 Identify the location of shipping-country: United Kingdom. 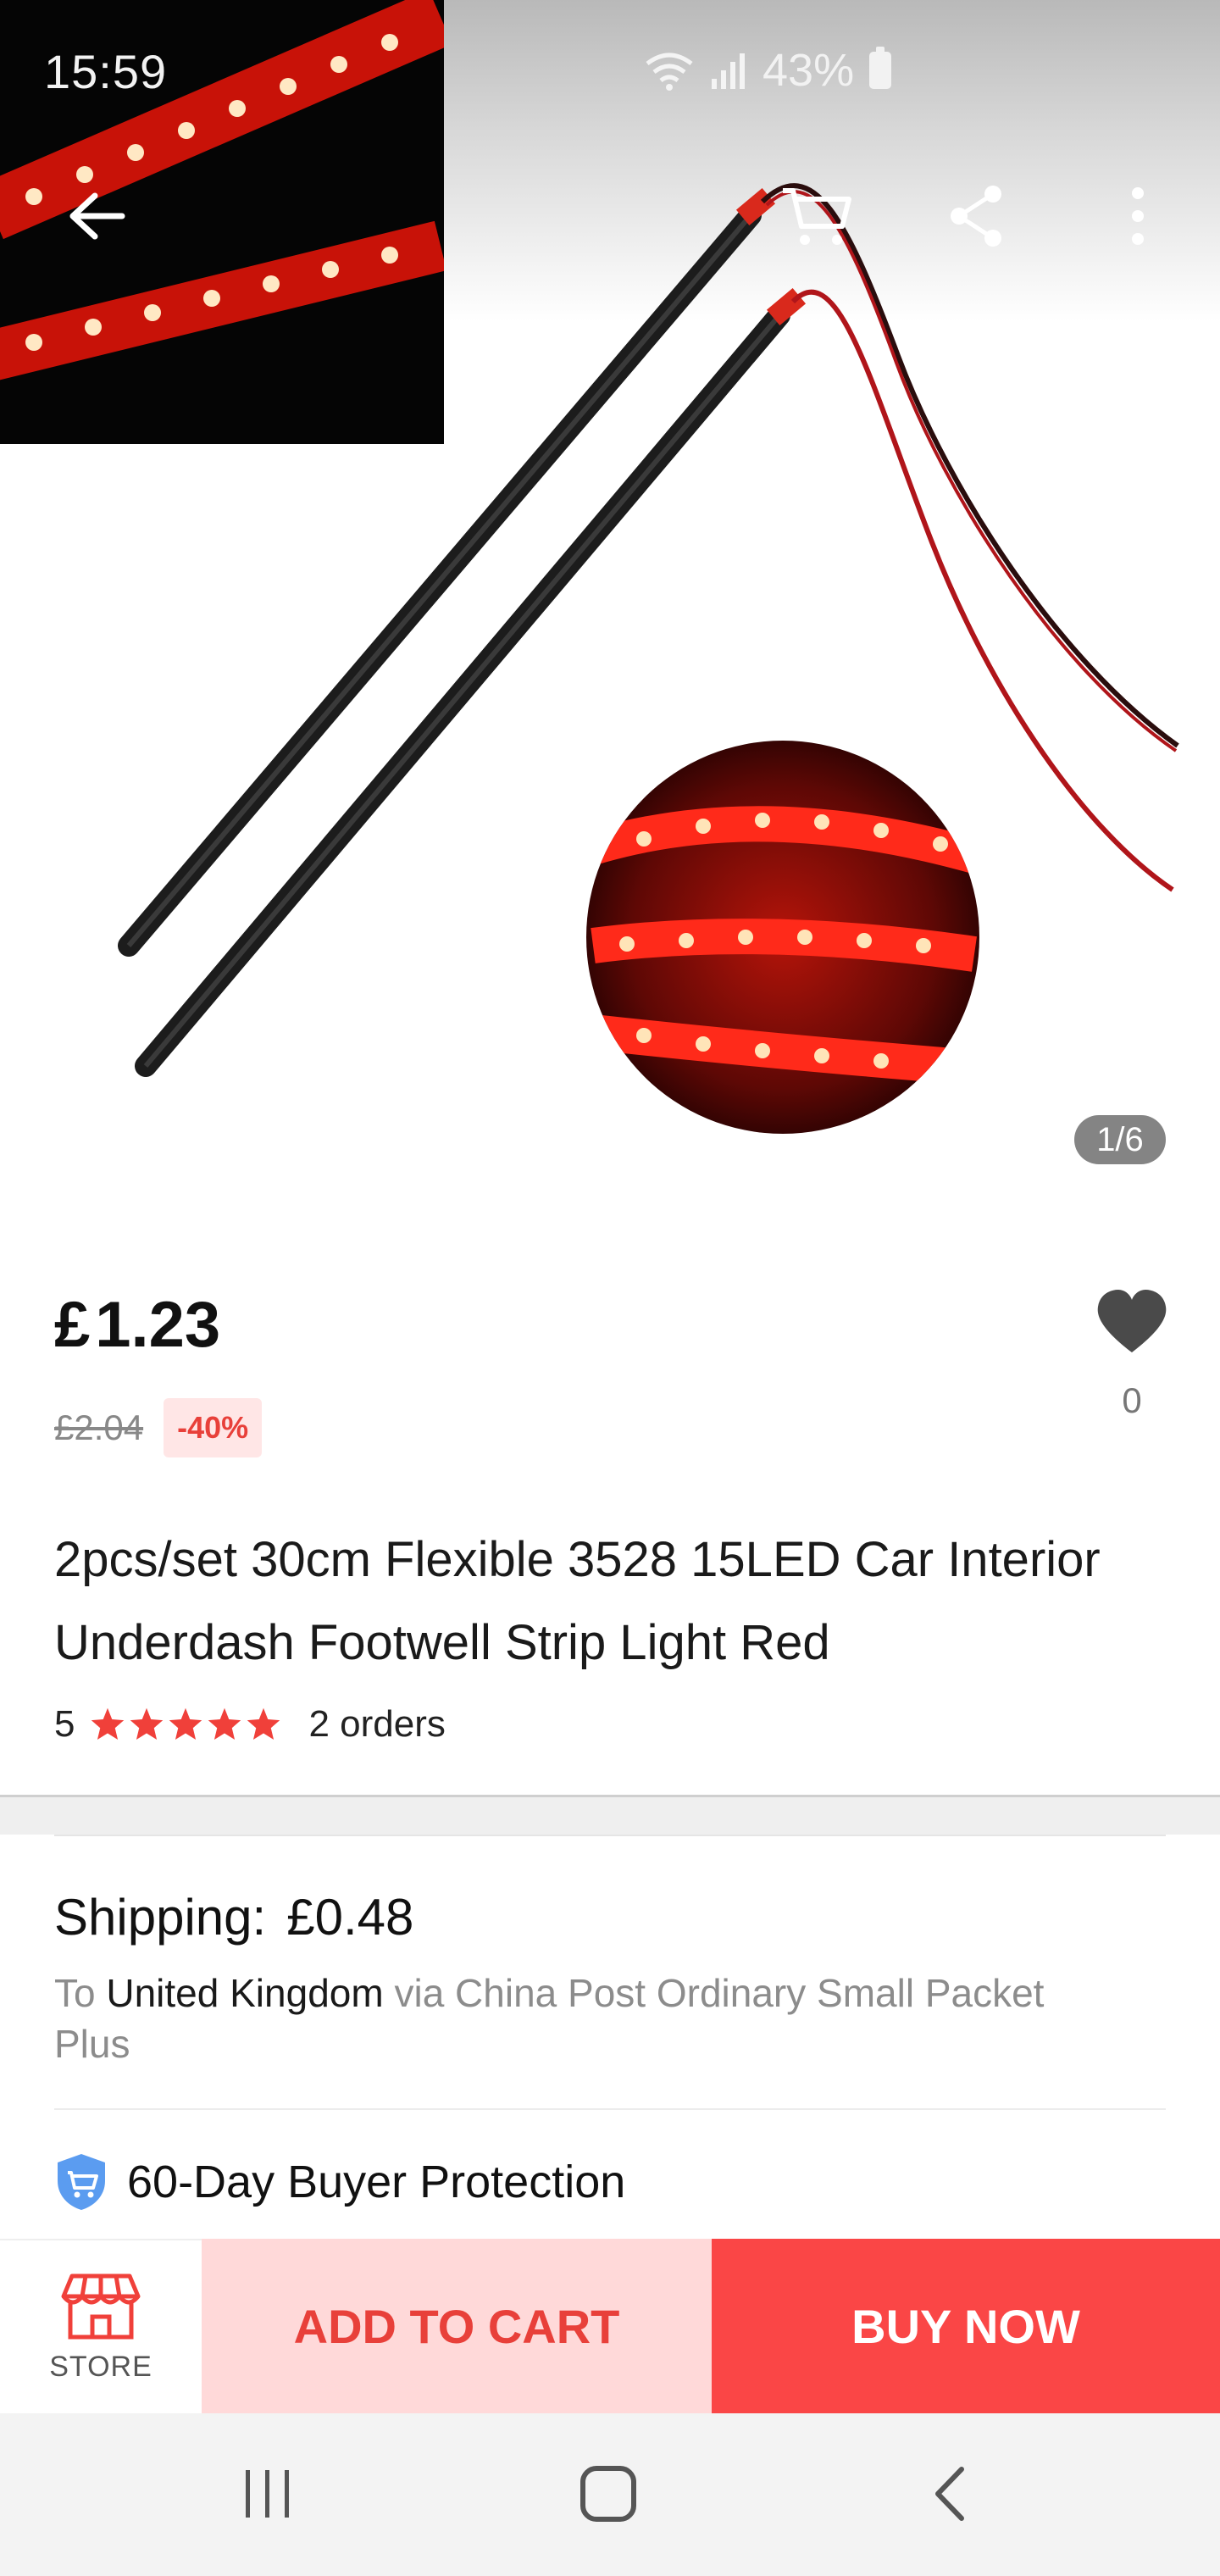
(245, 1993).